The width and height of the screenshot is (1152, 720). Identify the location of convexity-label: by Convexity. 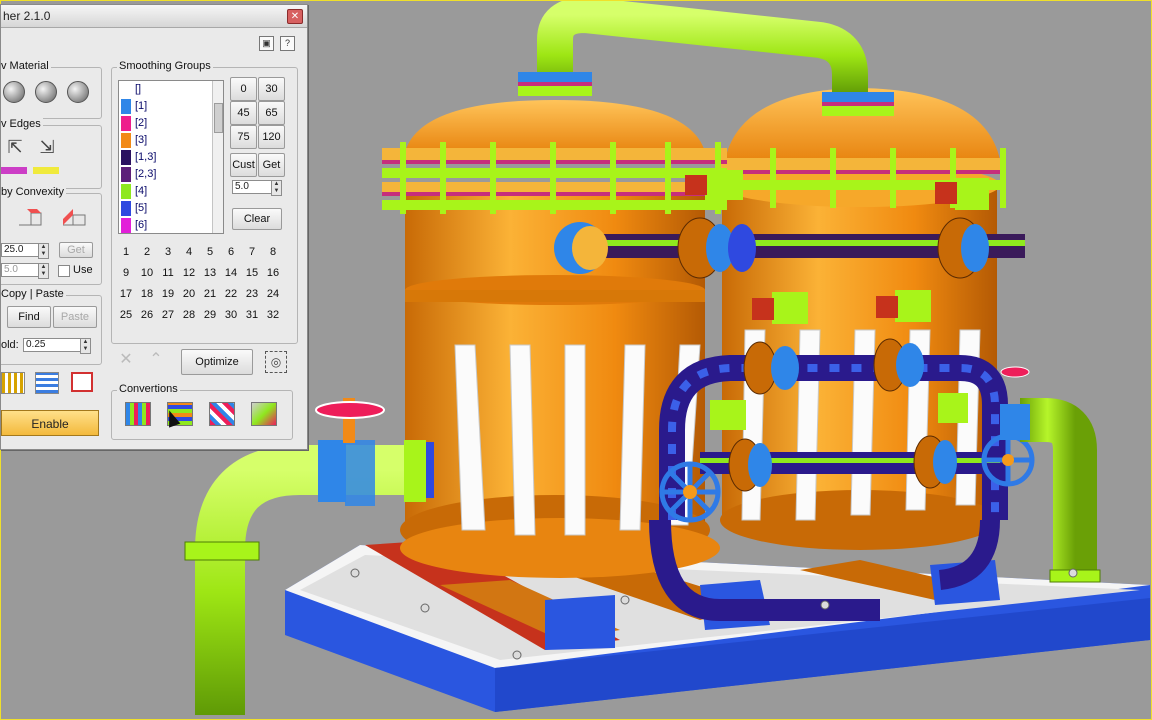
(33, 192).